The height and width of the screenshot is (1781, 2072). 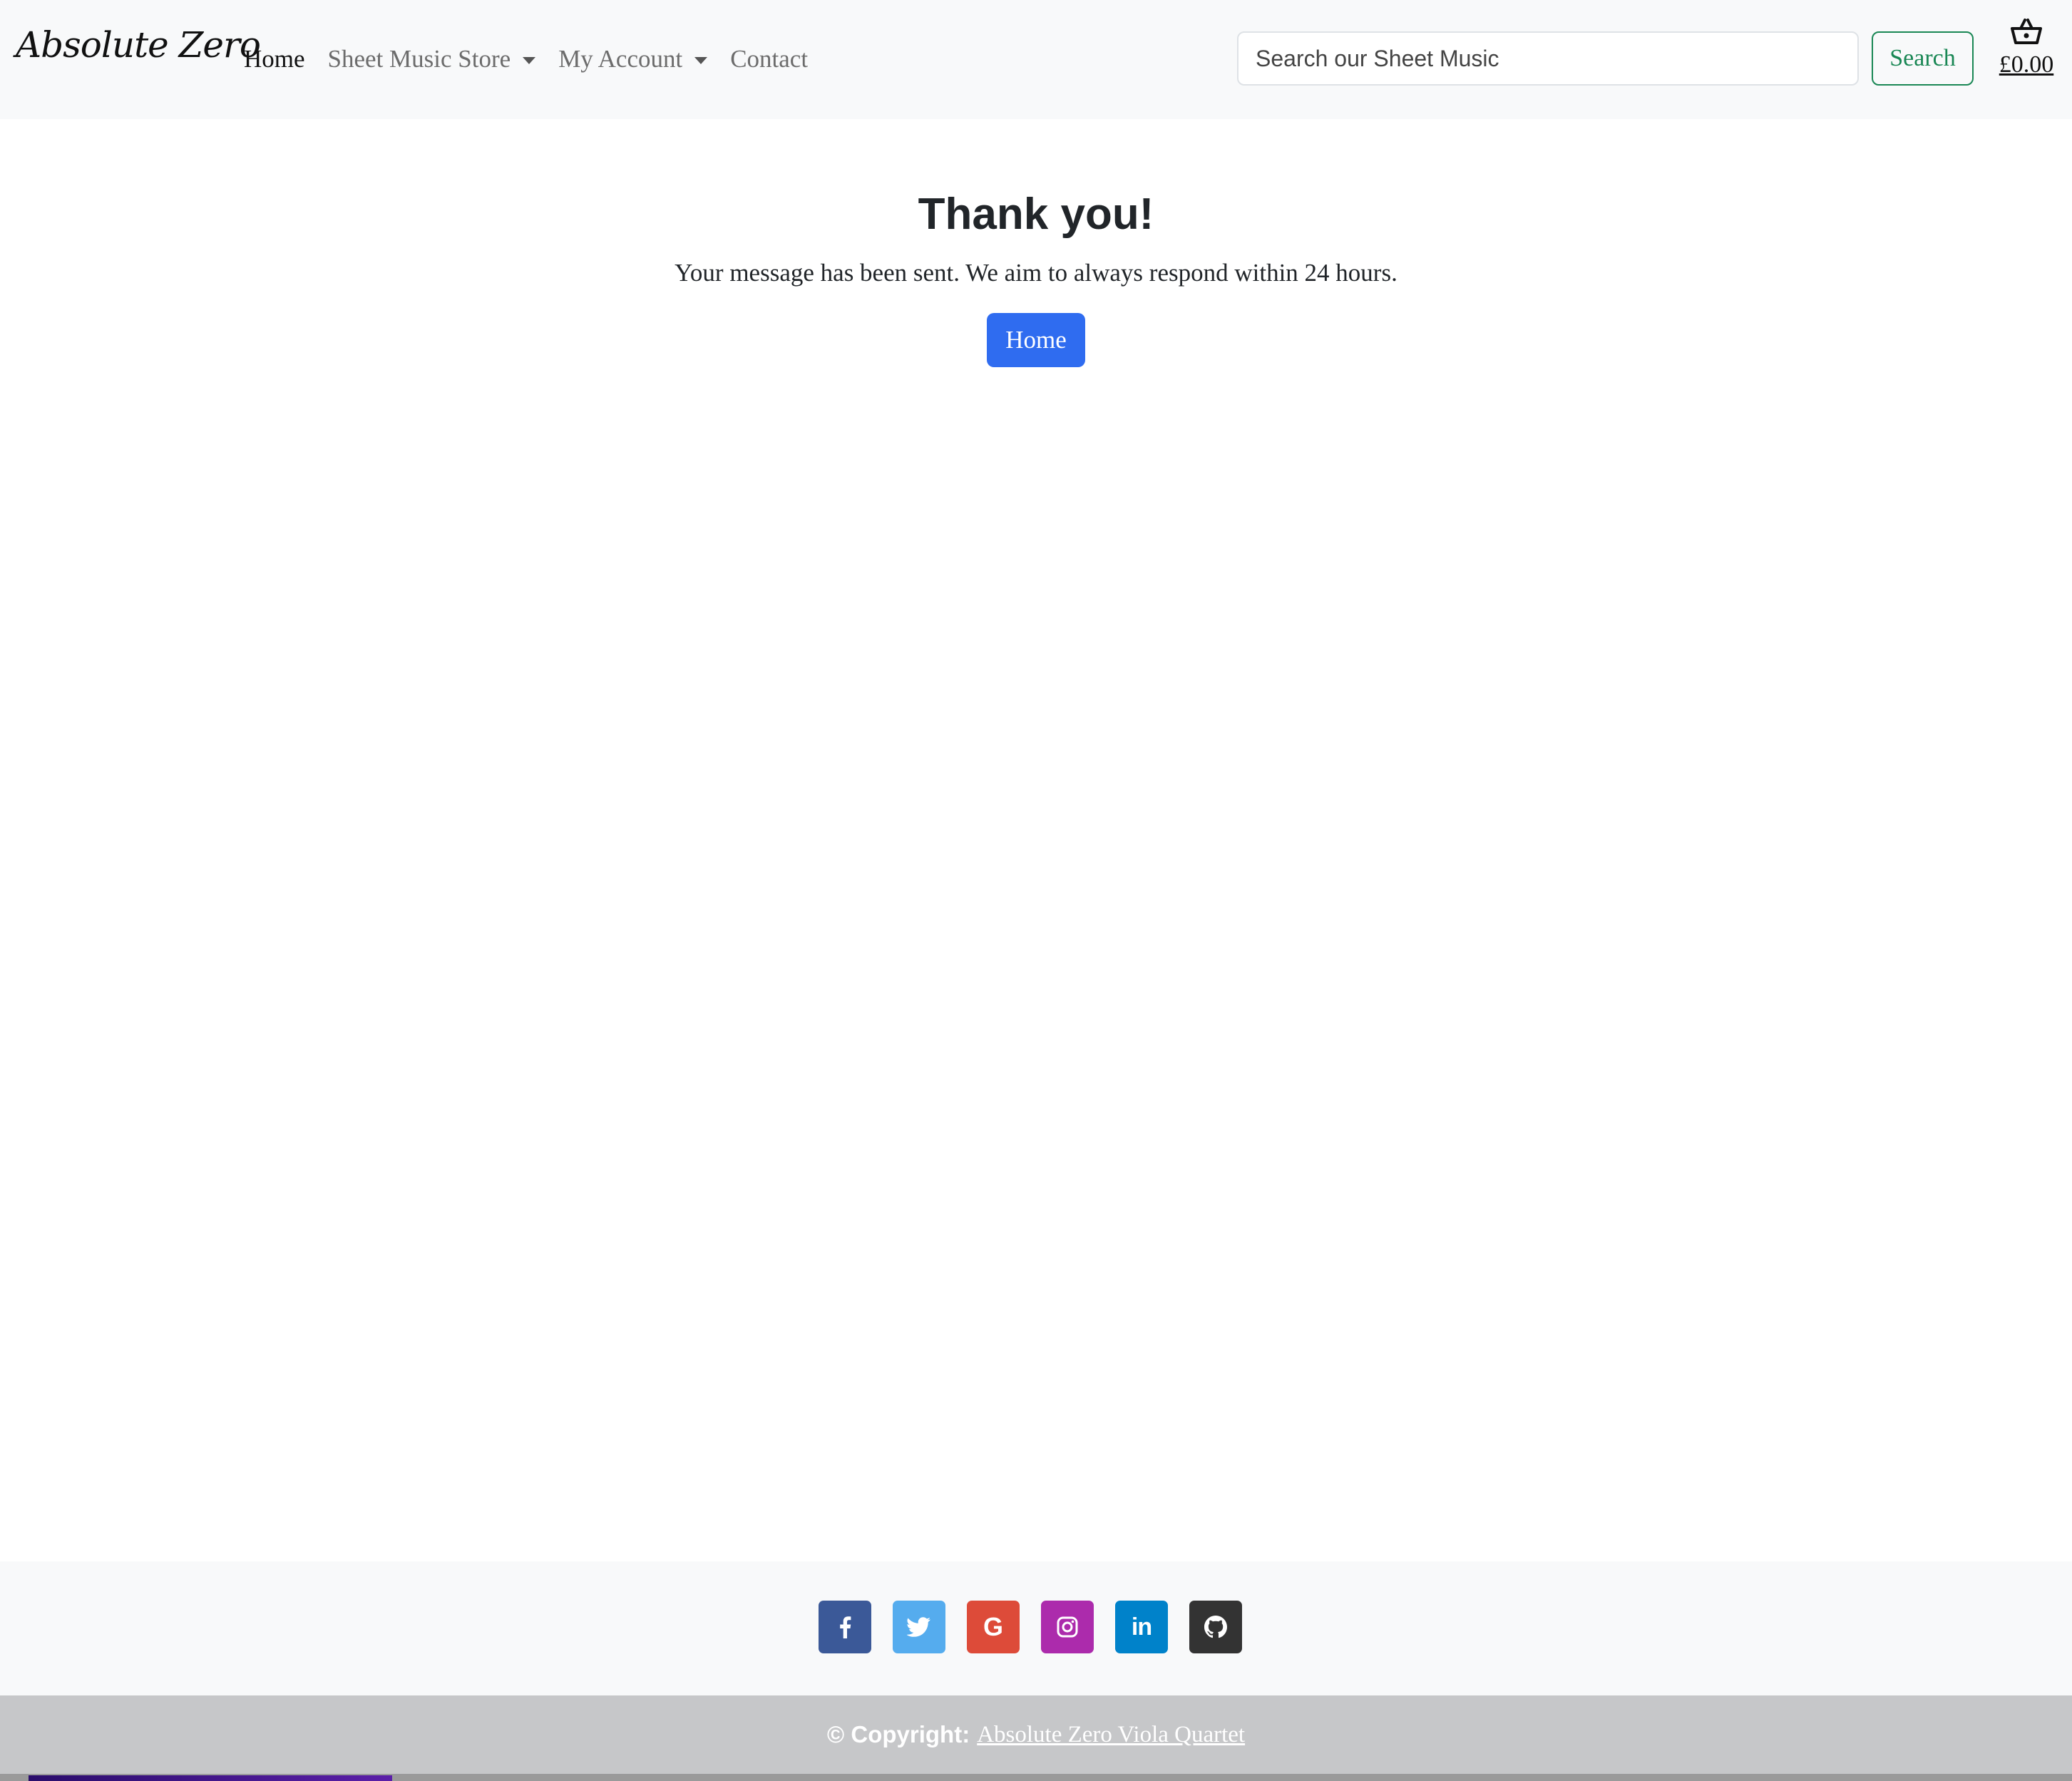 I want to click on nav-link-home-label: Home, so click(x=274, y=59).